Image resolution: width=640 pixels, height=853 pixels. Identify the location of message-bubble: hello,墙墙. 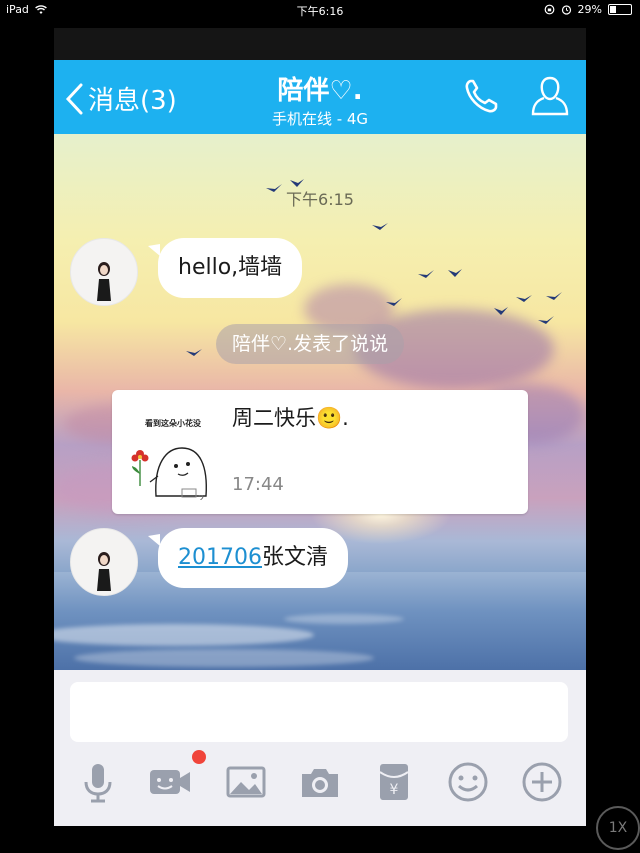
(230, 268).